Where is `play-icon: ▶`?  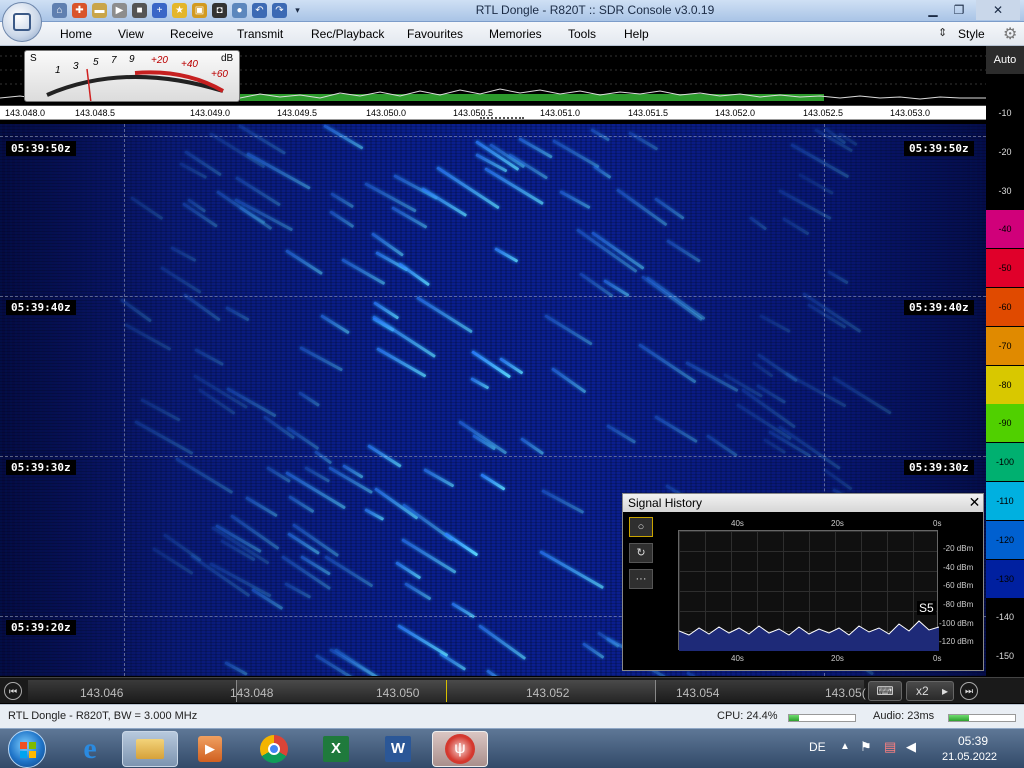 play-icon: ▶ is located at coordinates (119, 10).